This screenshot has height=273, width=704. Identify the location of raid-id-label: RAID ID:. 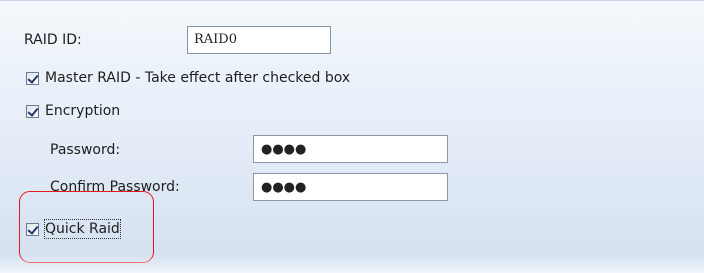
(53, 40).